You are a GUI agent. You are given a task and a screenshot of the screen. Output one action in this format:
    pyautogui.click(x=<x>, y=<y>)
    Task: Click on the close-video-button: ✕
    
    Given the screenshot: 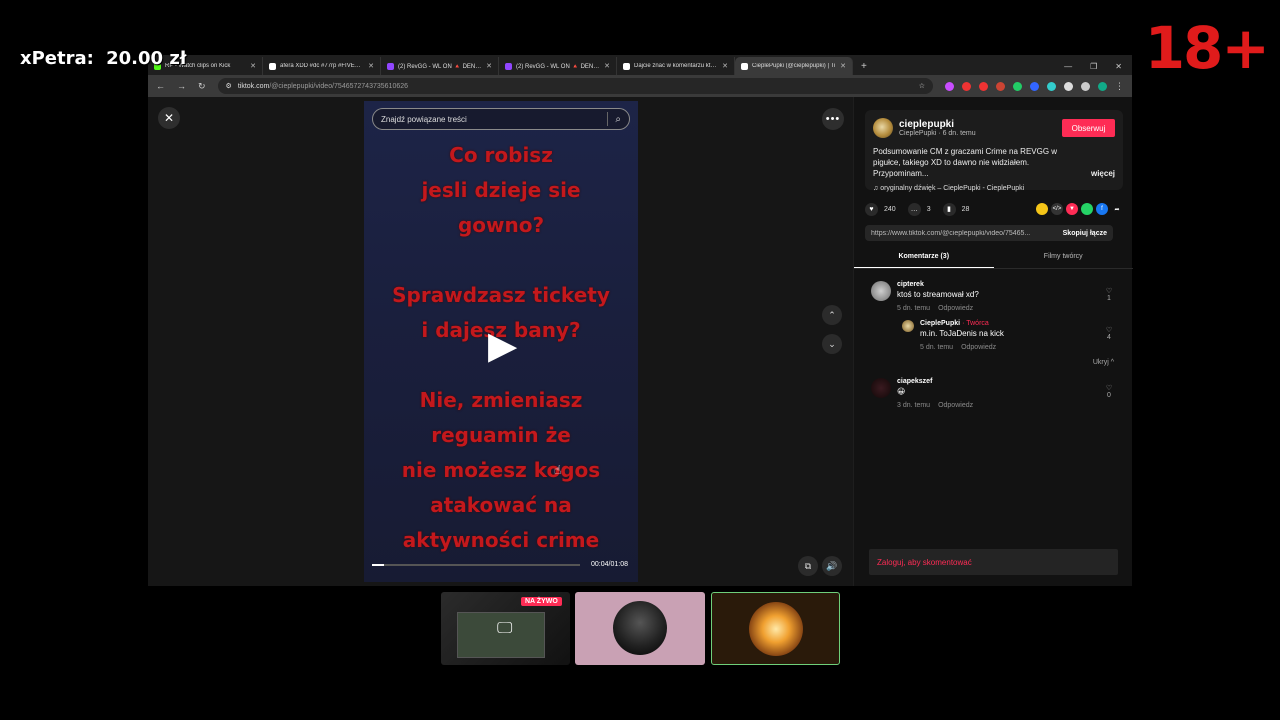 What is the action you would take?
    pyautogui.click(x=169, y=118)
    